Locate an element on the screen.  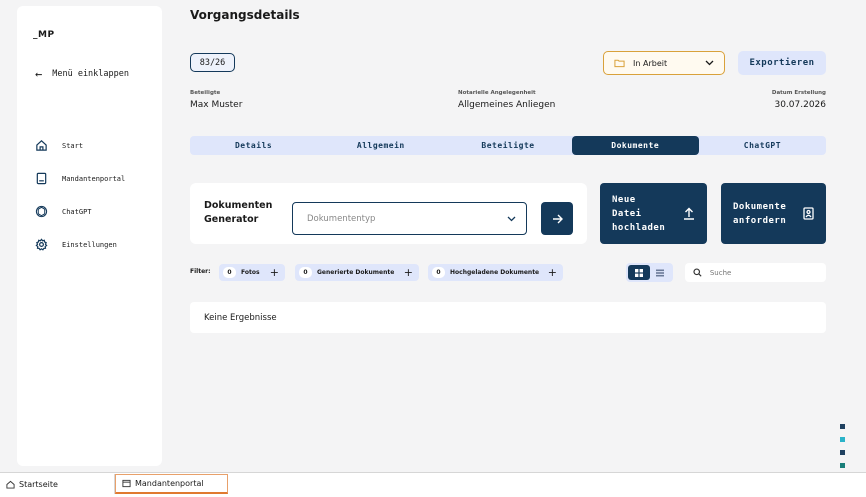
chip-label: Generierte Dokumente is located at coordinates (356, 272).